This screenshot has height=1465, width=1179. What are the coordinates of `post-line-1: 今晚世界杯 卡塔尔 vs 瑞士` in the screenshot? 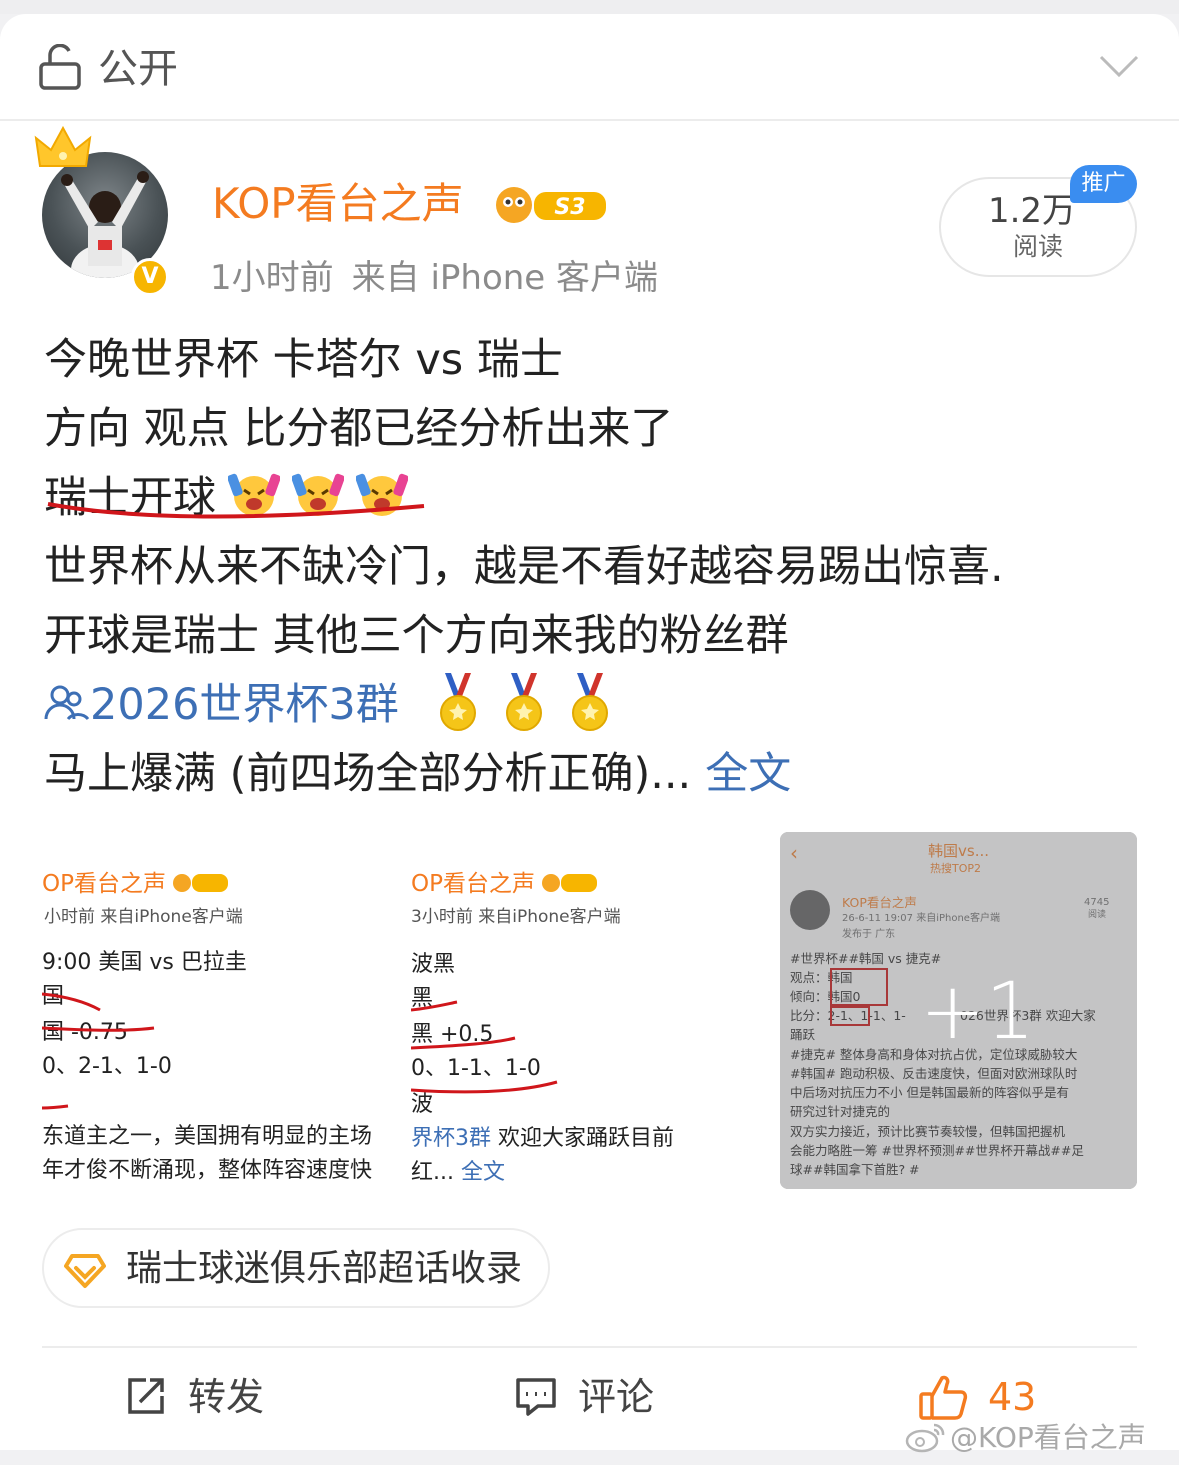 It's located at (303, 360).